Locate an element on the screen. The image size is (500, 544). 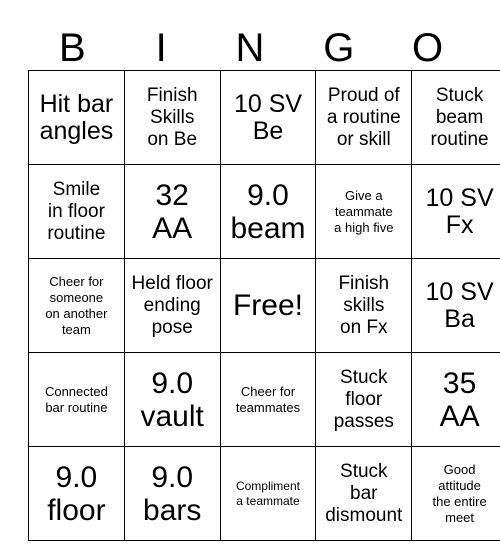
bingo-cell-text: Smile in floor routine is located at coordinates (76, 211).